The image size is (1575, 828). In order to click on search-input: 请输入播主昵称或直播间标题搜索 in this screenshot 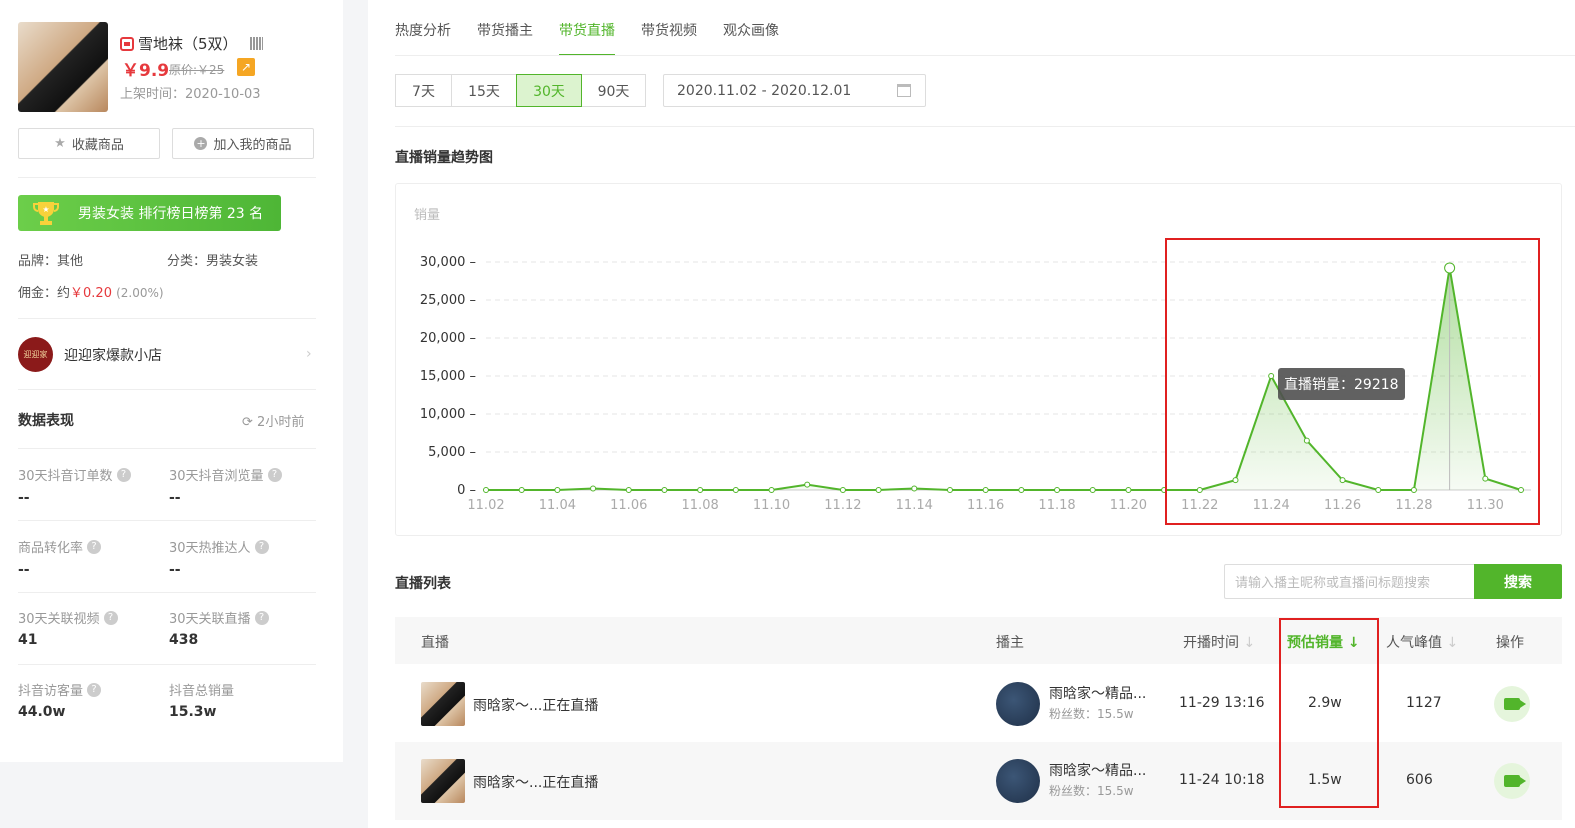, I will do `click(1349, 581)`.